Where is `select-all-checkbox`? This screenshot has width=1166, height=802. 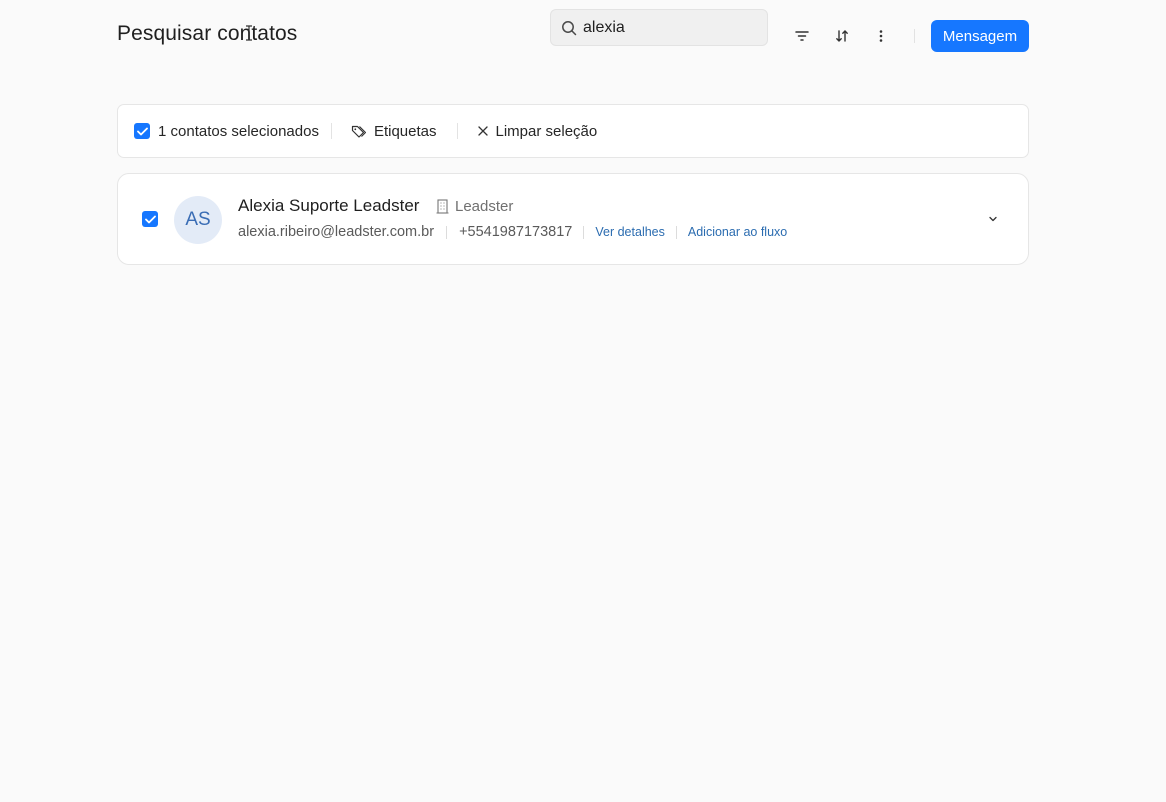 select-all-checkbox is located at coordinates (142, 131).